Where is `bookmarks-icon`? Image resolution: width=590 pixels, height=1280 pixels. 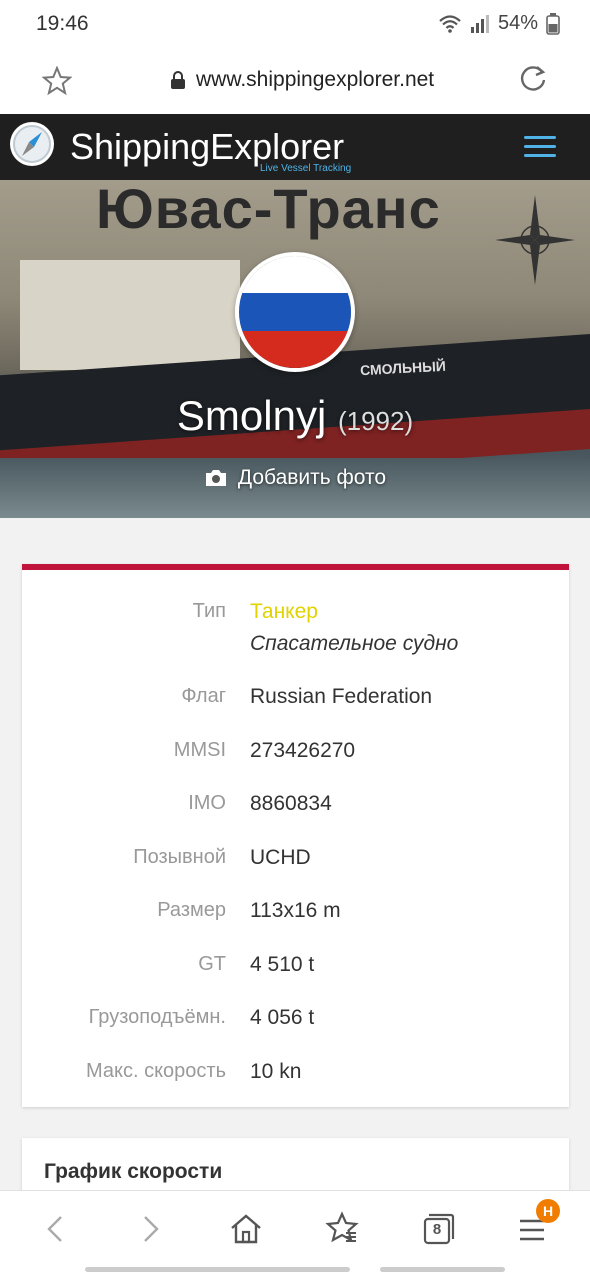
bookmarks-icon is located at coordinates (342, 1229).